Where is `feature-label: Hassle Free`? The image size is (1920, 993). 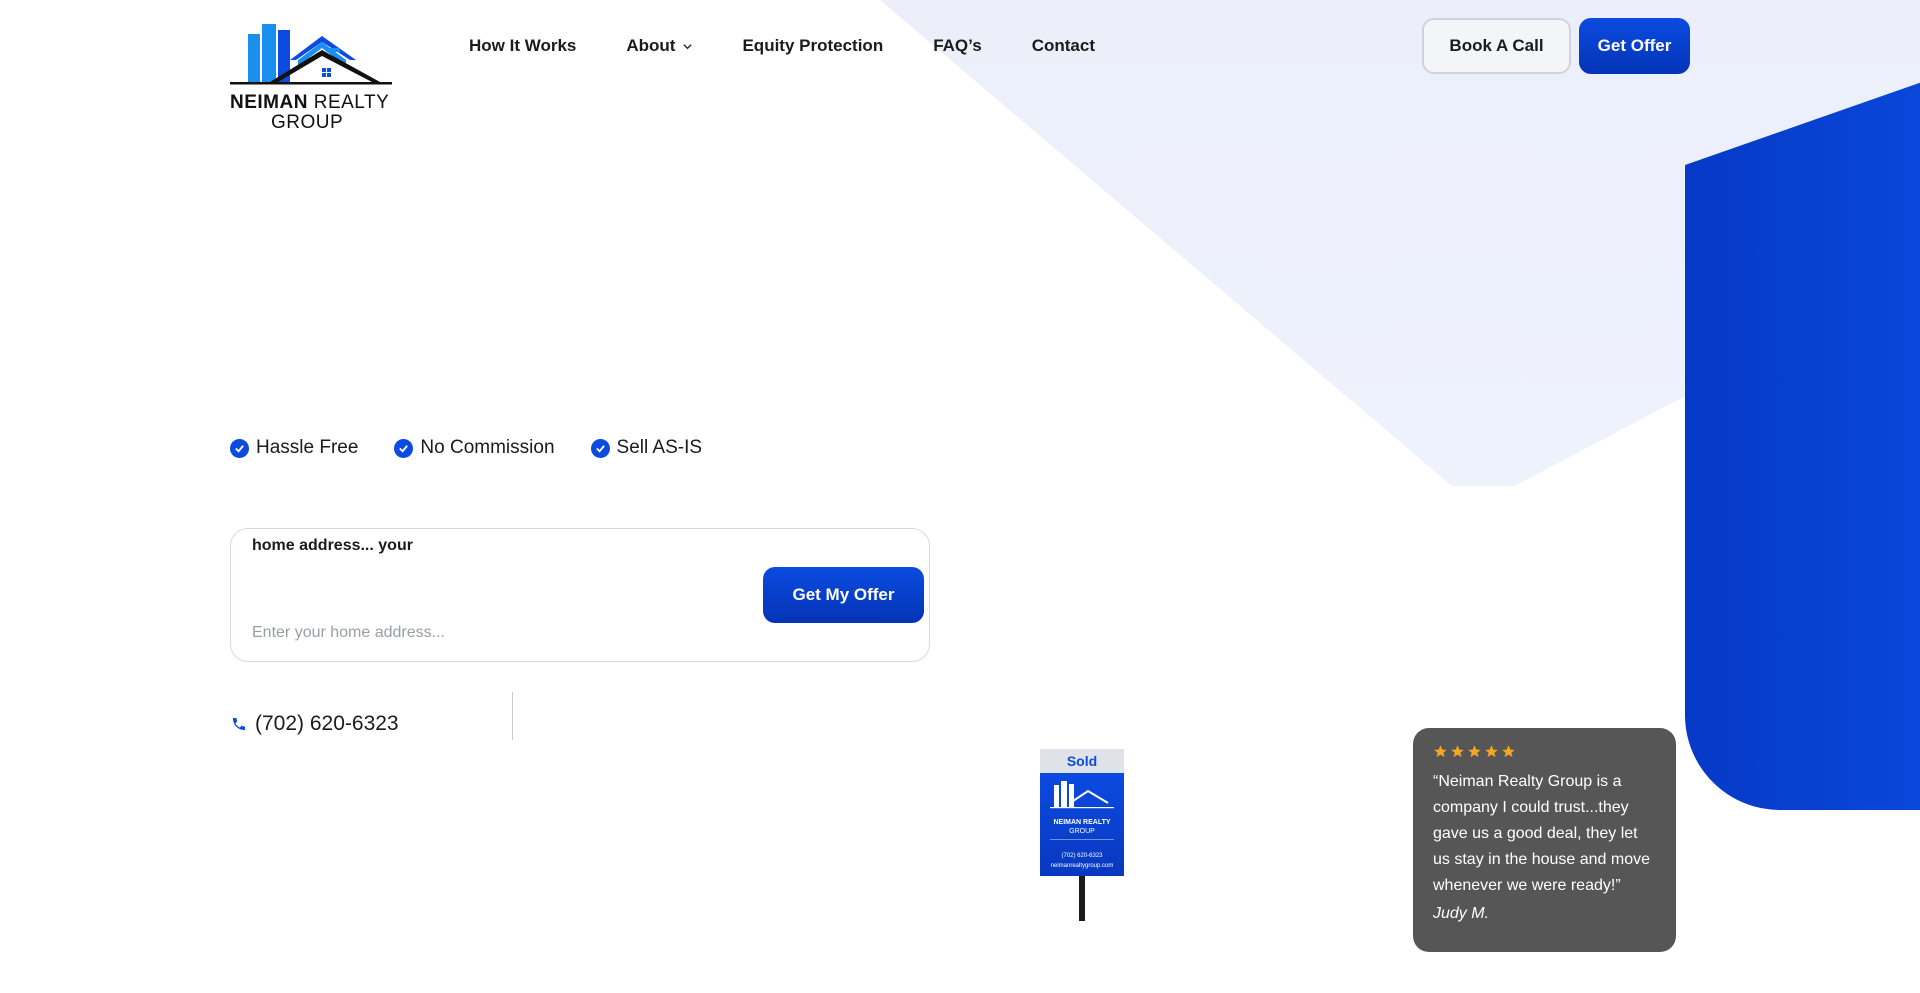
feature-label: Hassle Free is located at coordinates (307, 447).